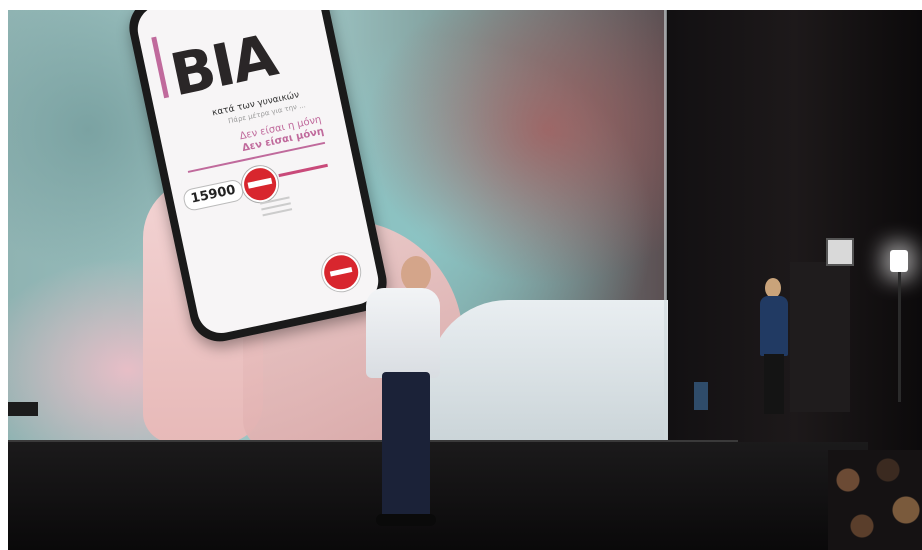 The width and height of the screenshot is (922, 550). I want to click on app-title: ΒΙΑ, so click(223, 65).